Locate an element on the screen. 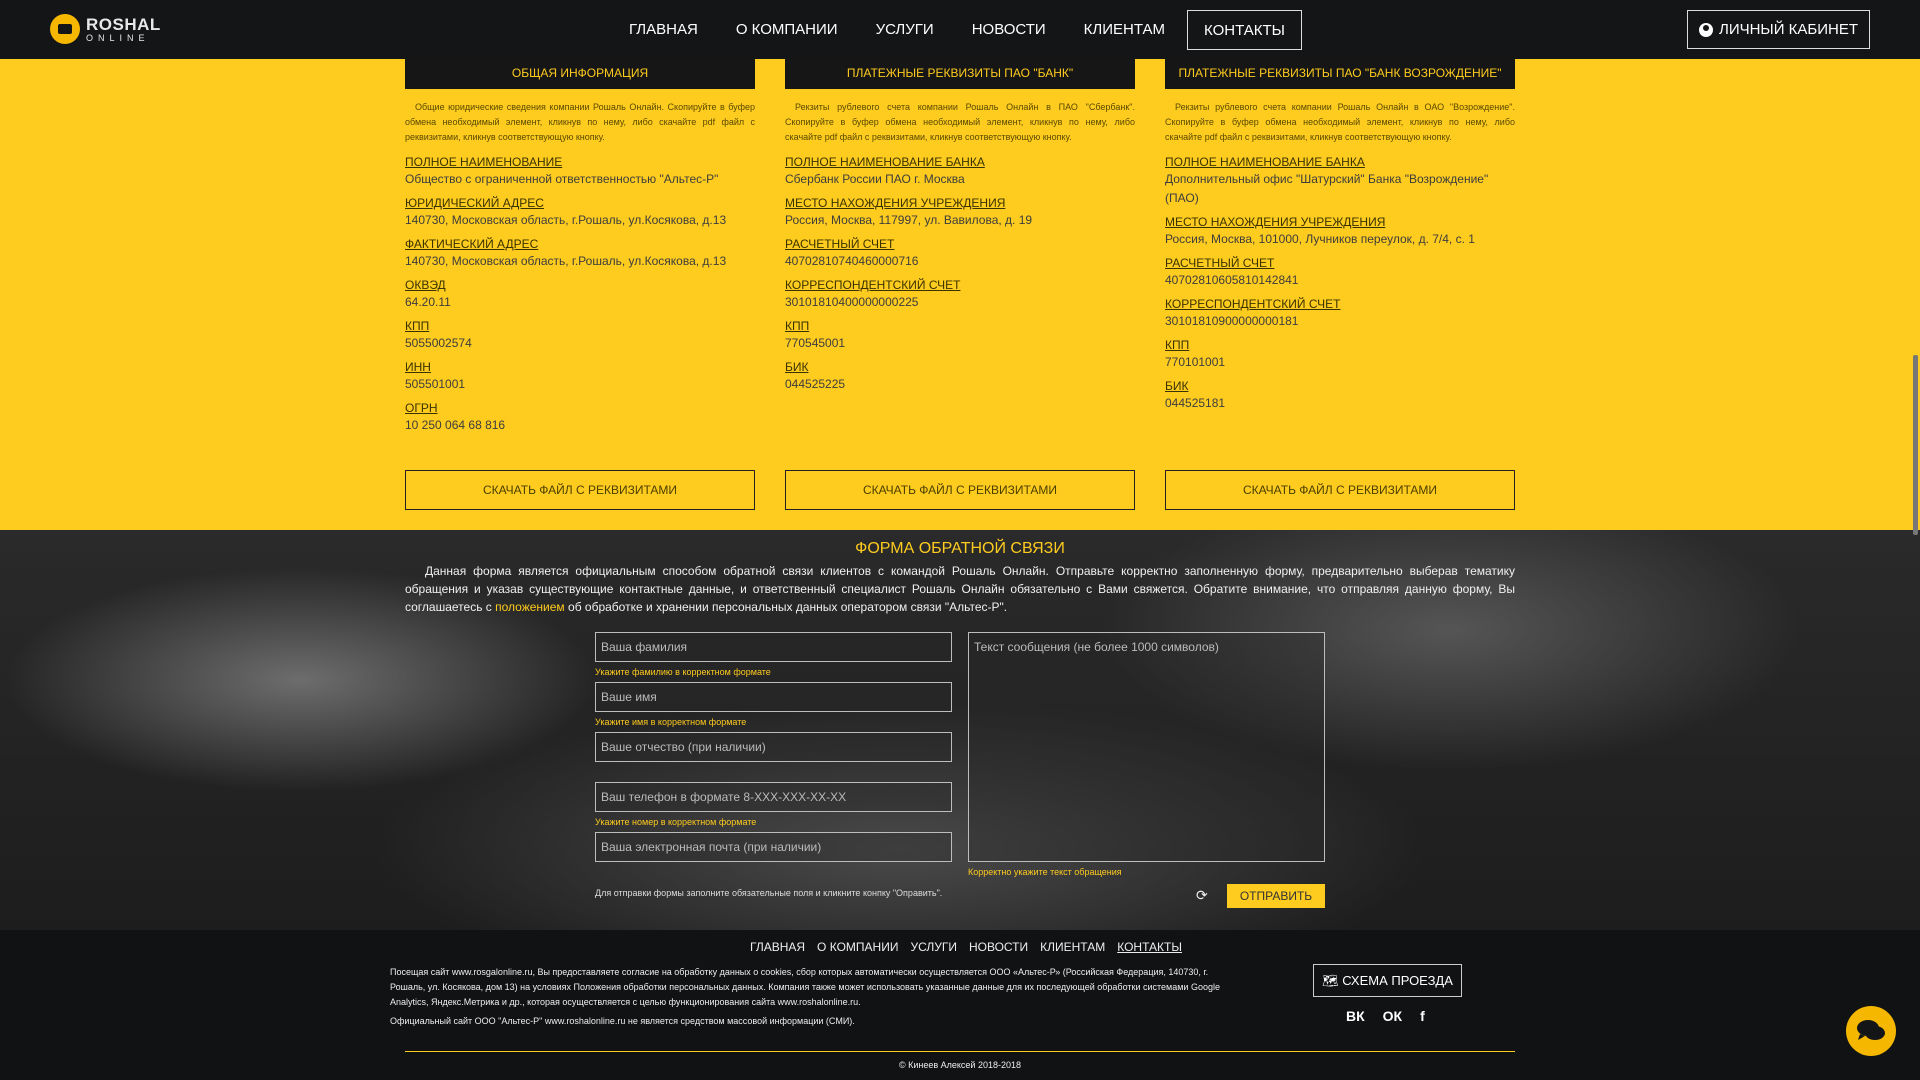 The width and height of the screenshot is (1920, 1080). email-input: Ваша электронная почта (при наличии) is located at coordinates (773, 847).